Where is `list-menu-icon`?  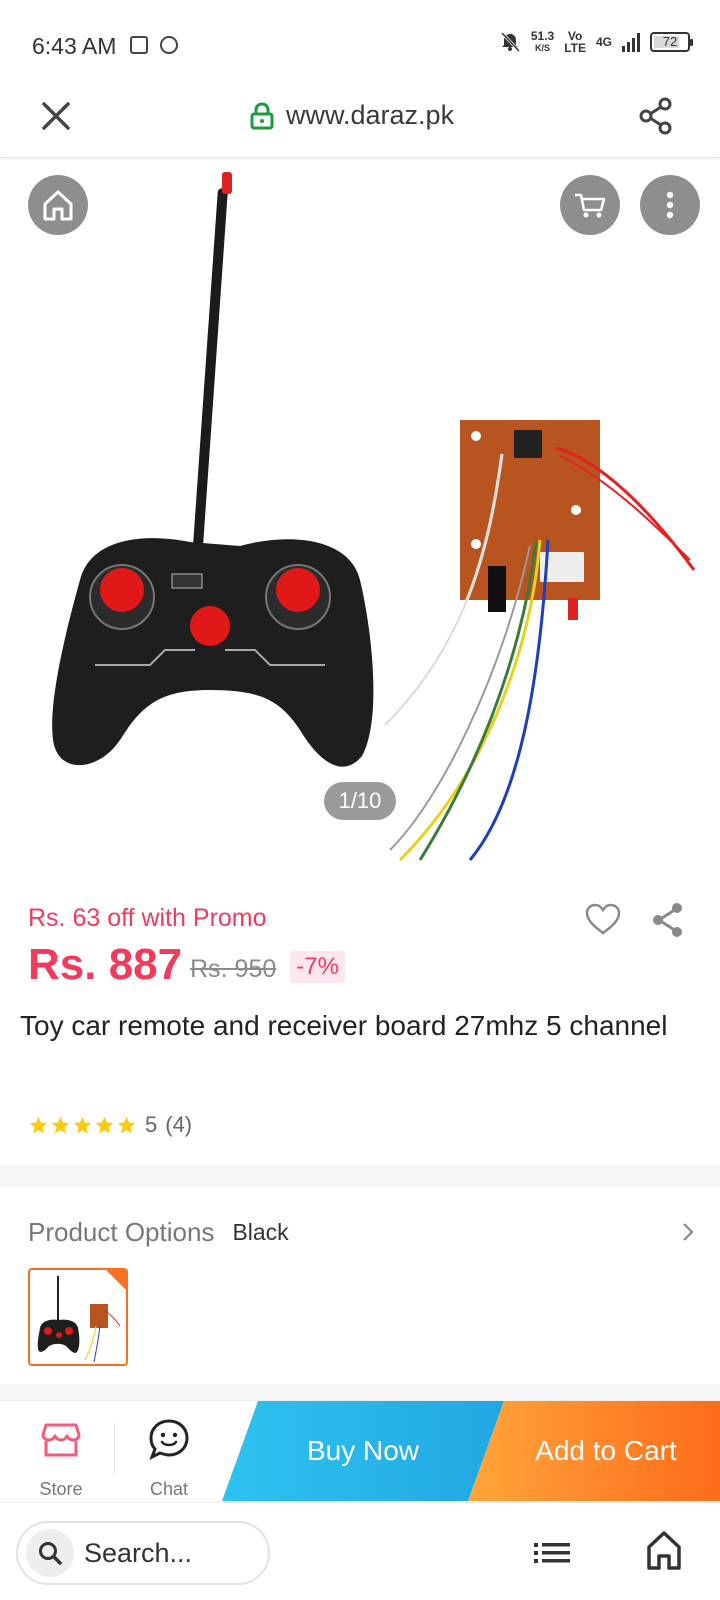
list-menu-icon is located at coordinates (552, 1553).